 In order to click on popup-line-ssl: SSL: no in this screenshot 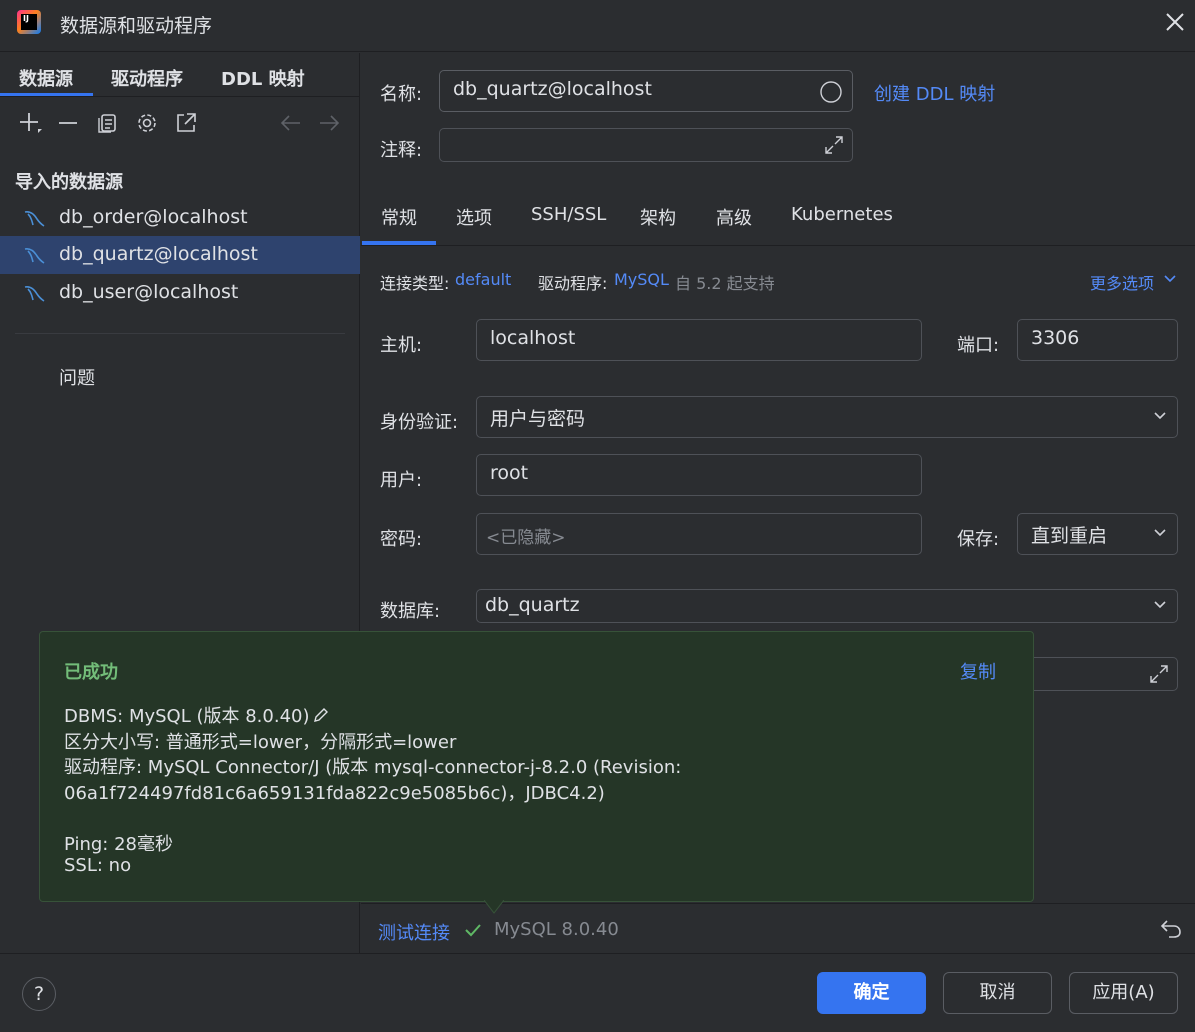, I will do `click(98, 865)`.